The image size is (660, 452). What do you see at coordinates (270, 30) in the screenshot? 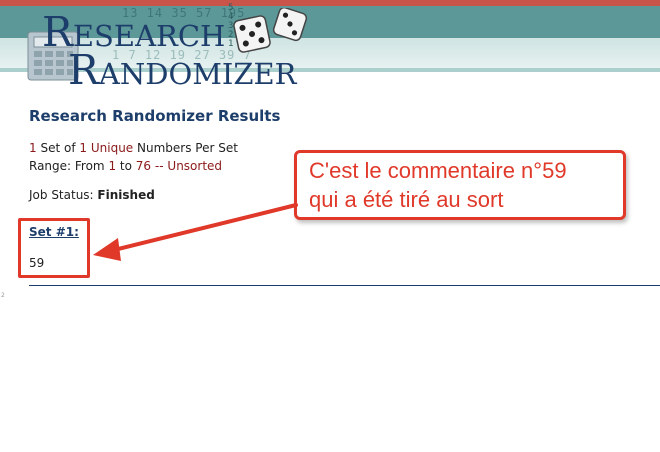
I see `dice-icon` at bounding box center [270, 30].